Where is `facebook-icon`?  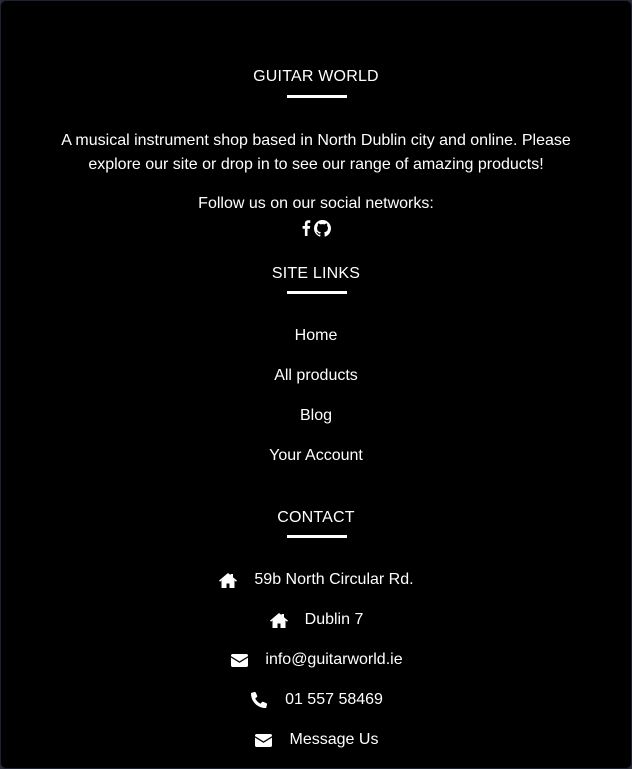
facebook-icon is located at coordinates (306, 228).